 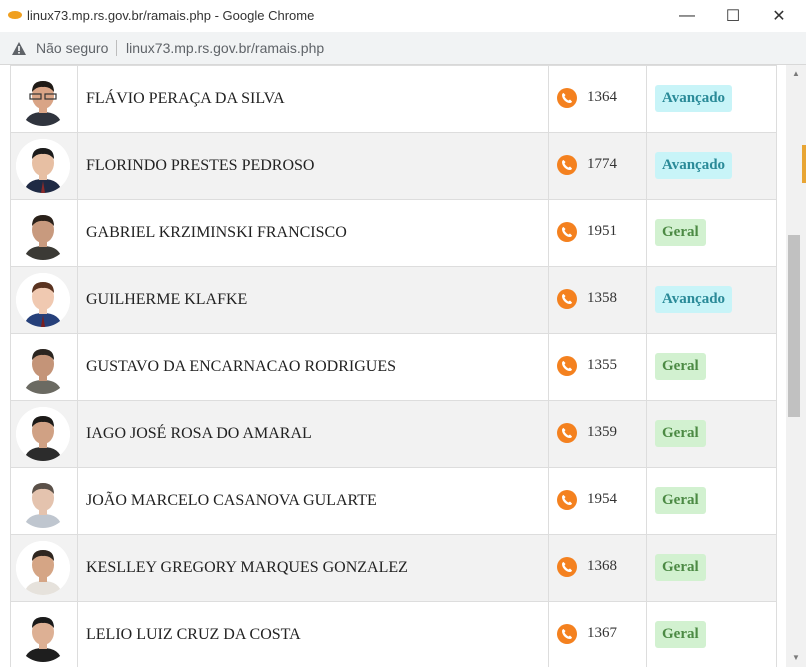 I want to click on table-row: FLORINDO PRESTES PEDROSO 1774 Avançado, so click(x=393, y=166).